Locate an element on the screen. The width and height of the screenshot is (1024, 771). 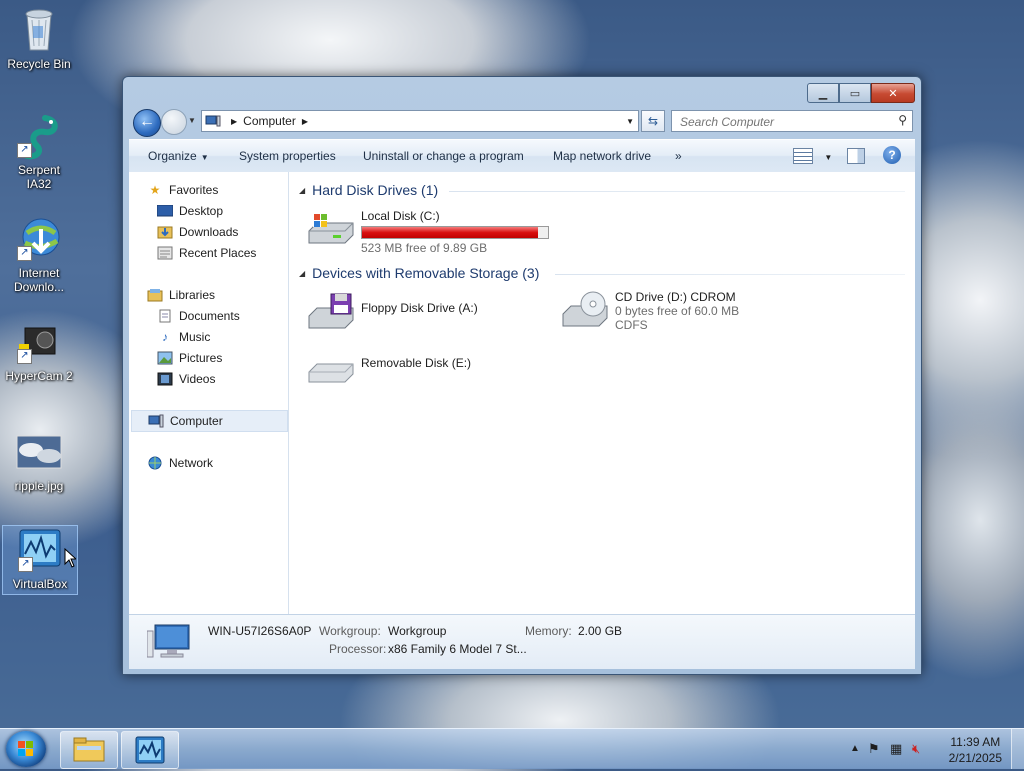
help-button: ? is located at coordinates (892, 155).